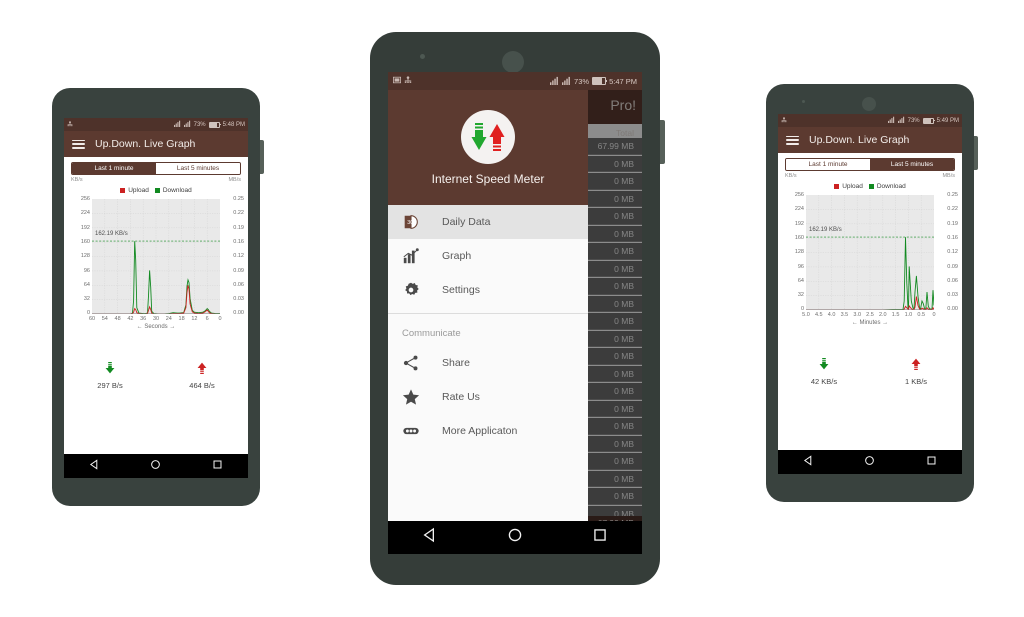  I want to click on x-axis-label: ← Minutes →, so click(870, 323).